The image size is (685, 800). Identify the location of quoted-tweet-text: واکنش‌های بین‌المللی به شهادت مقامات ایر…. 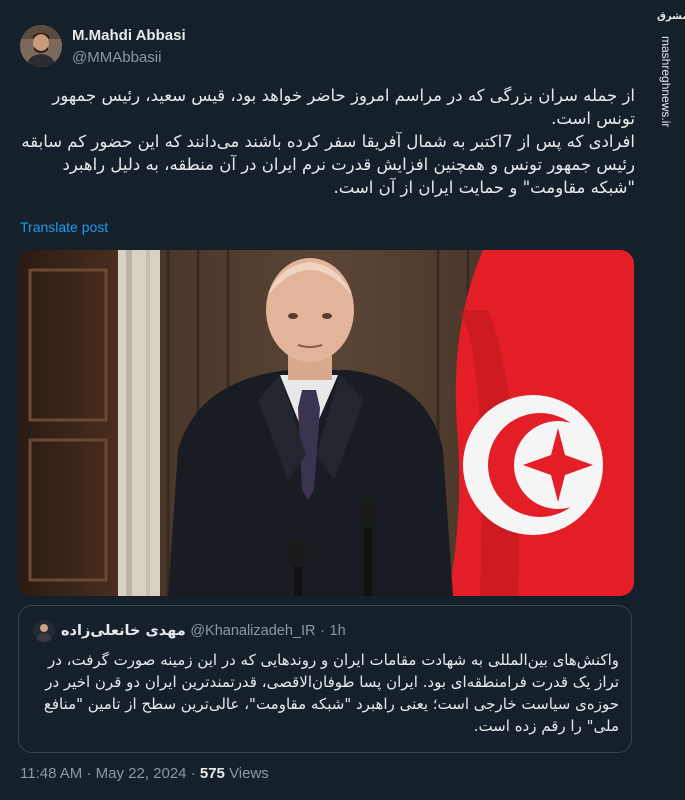
(331, 693).